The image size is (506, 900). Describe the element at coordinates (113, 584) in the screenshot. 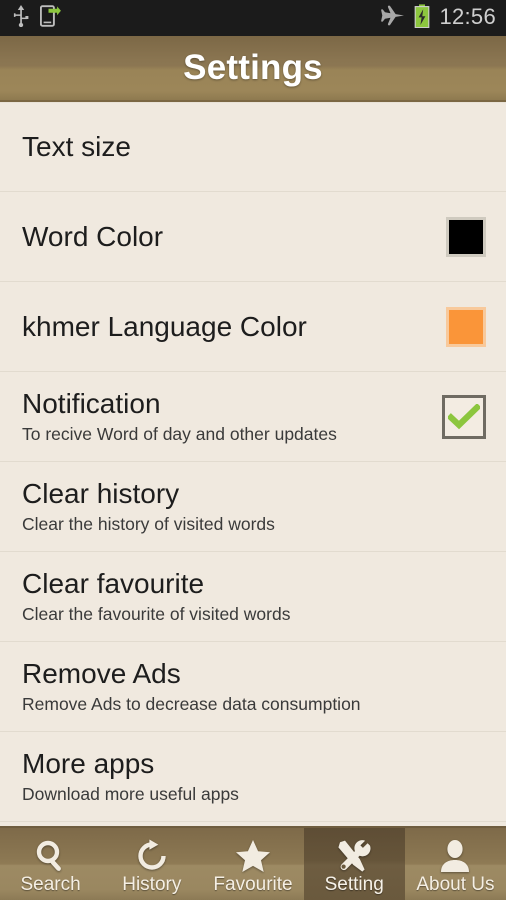

I see `row-title: Clear favourite` at that location.